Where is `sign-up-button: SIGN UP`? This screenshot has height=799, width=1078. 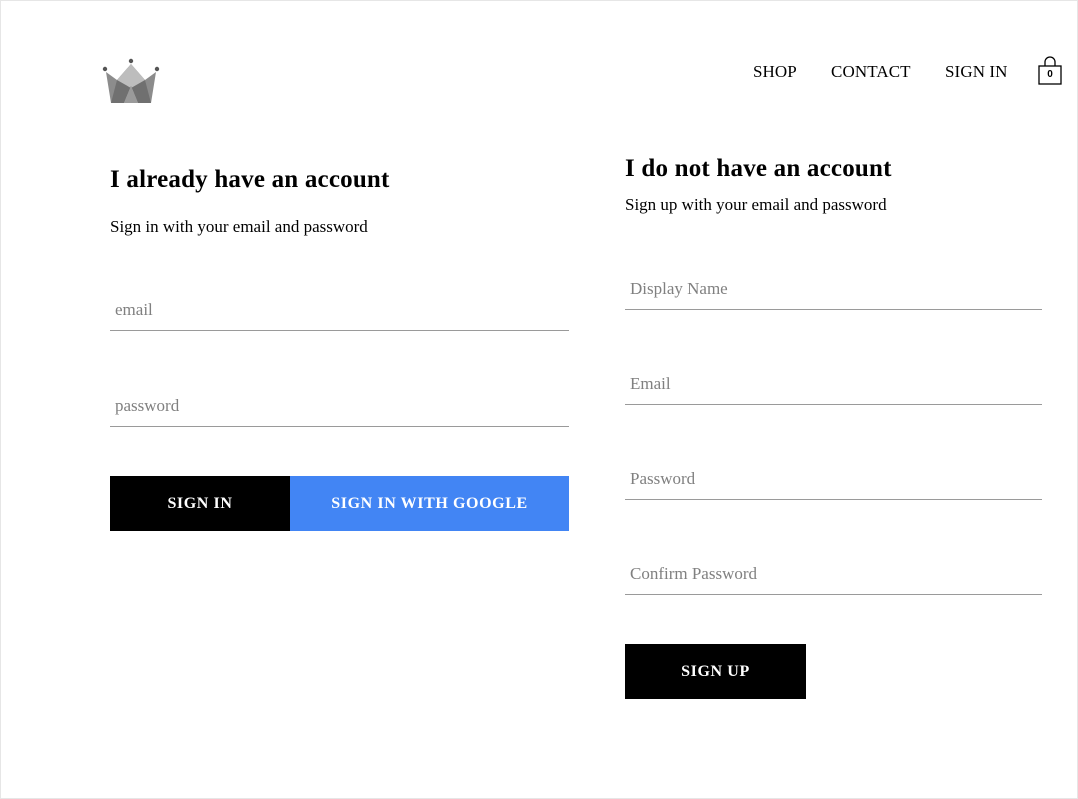 sign-up-button: SIGN UP is located at coordinates (715, 671).